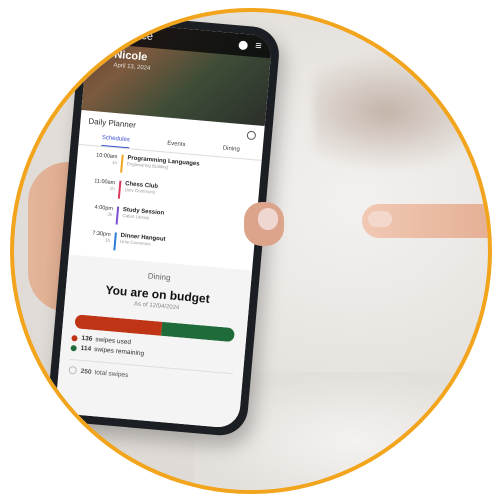 This screenshot has width=503, height=504. Describe the element at coordinates (73, 370) in the screenshot. I see `total-dot-icon` at that location.